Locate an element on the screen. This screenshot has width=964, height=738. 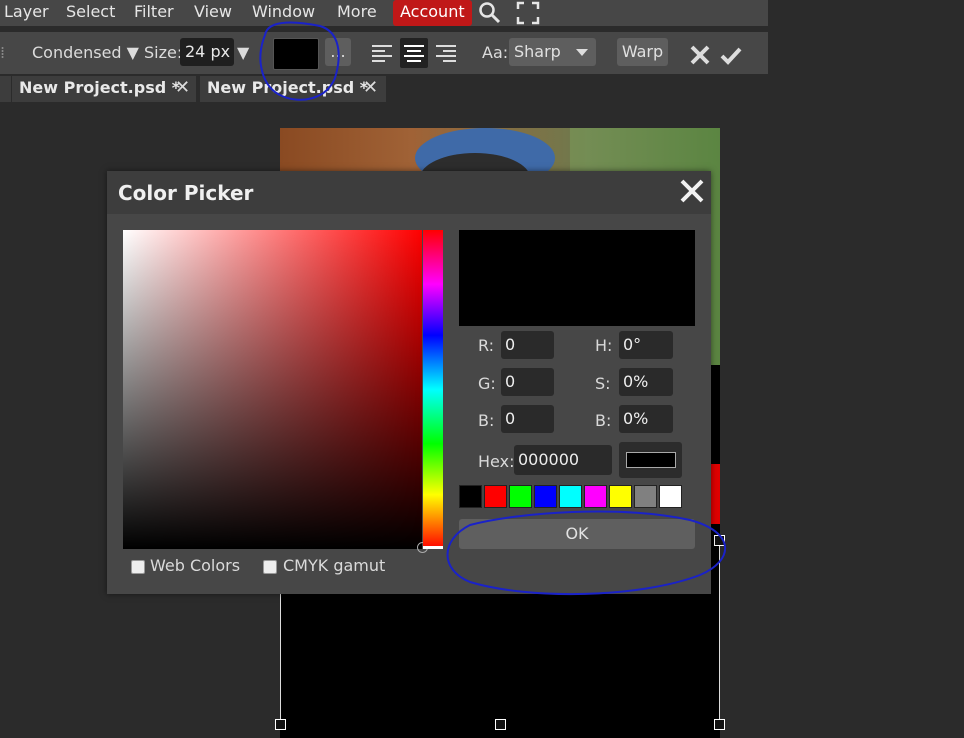
web-colors-checkbox is located at coordinates (138, 567).